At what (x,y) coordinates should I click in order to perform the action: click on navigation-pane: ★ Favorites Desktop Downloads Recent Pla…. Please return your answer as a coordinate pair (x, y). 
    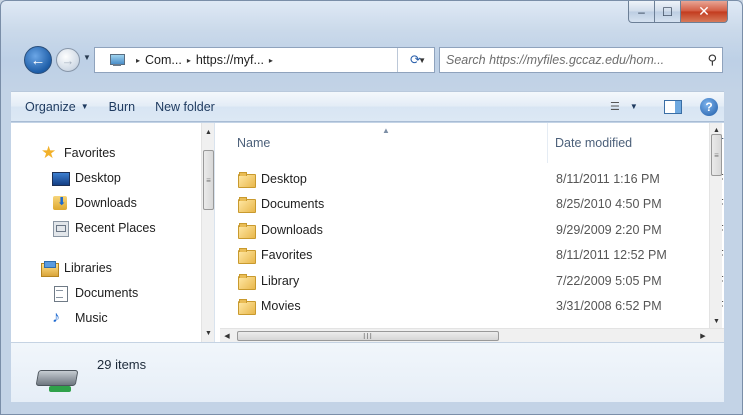
    Looking at the image, I should click on (112, 232).